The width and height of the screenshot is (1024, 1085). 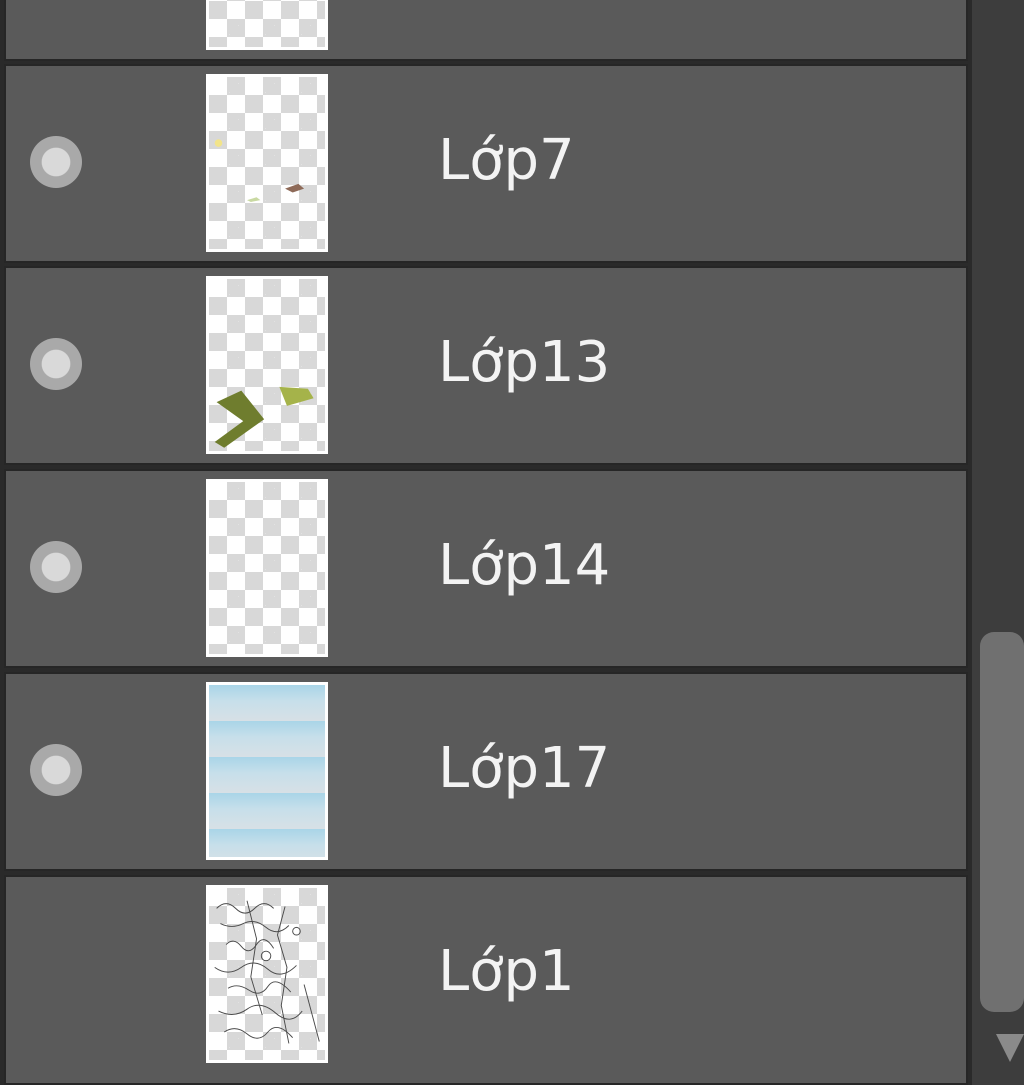 I want to click on layer-name: Lớp17, so click(x=524, y=769).